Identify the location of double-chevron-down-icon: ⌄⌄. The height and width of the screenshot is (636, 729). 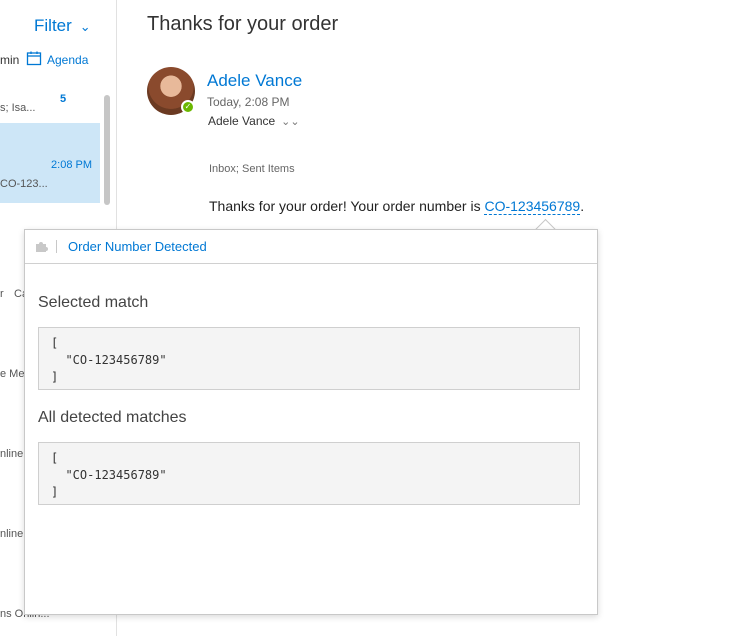
(290, 122).